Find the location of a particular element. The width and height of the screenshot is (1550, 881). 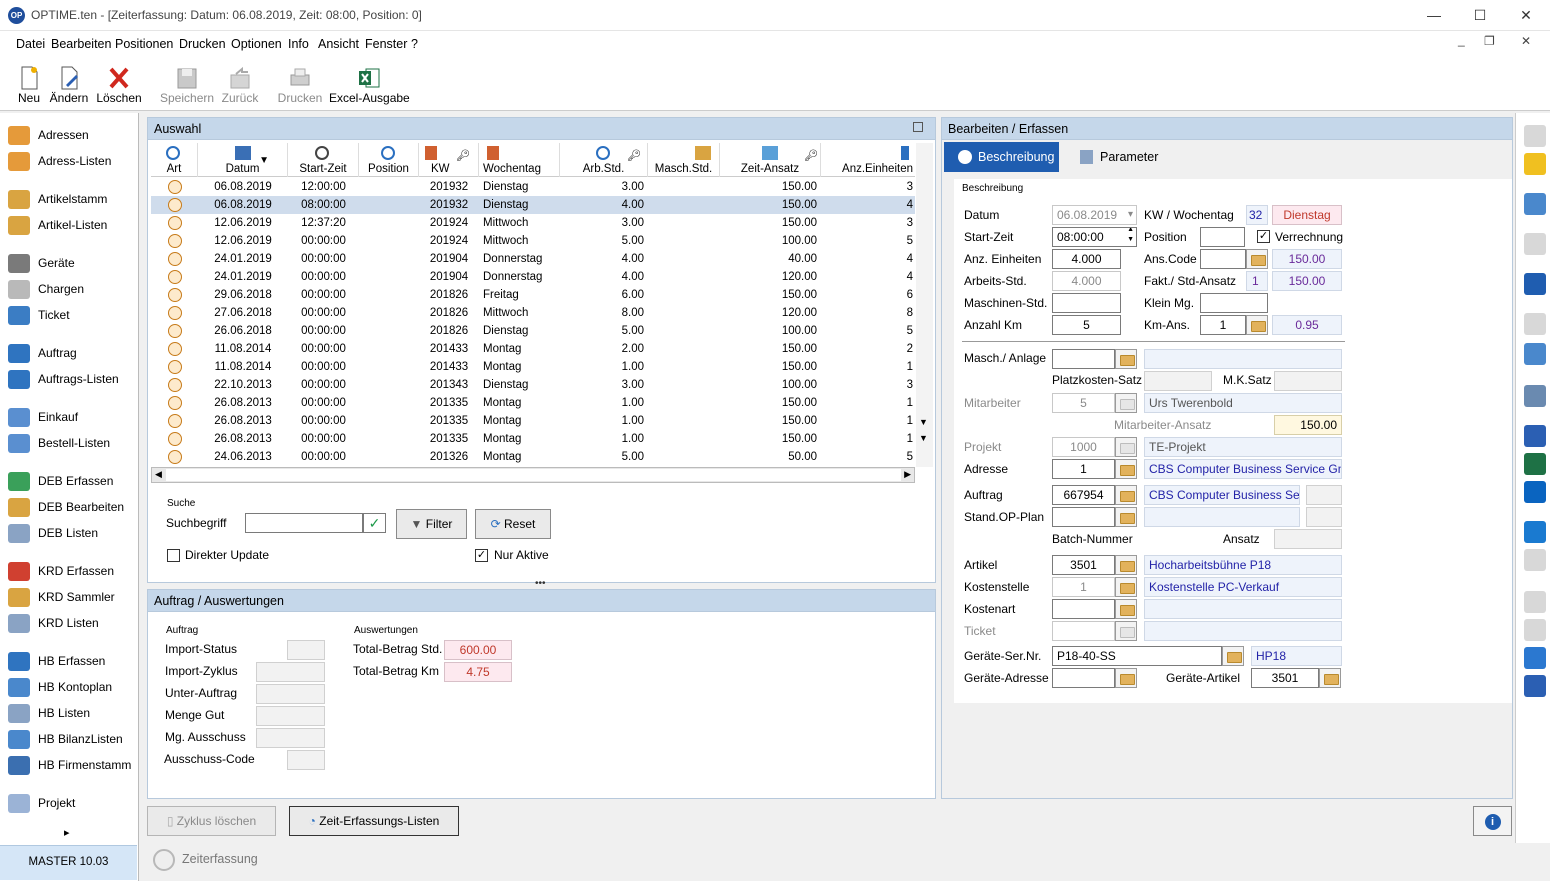

import-status-field is located at coordinates (306, 650).